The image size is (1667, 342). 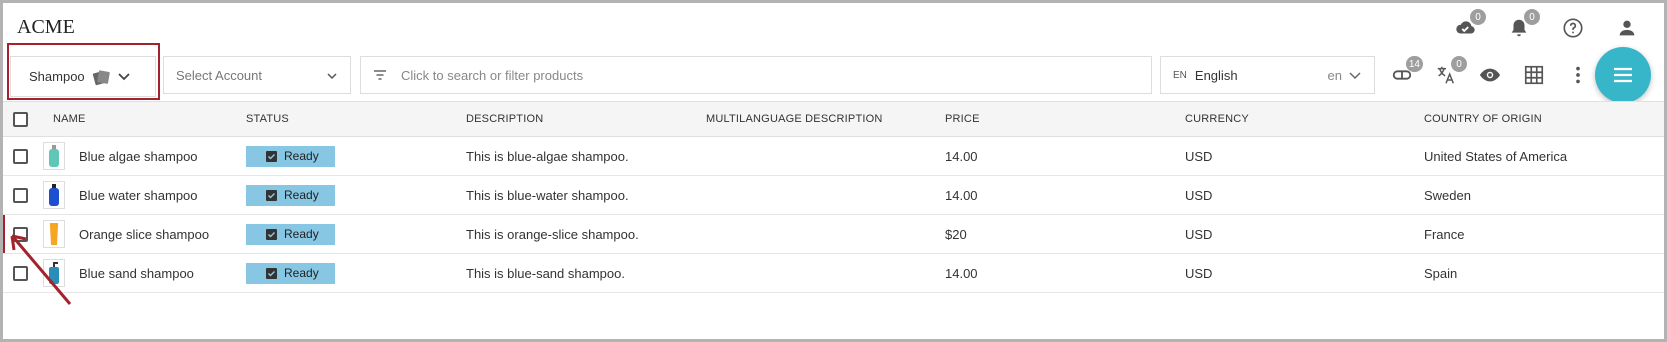 What do you see at coordinates (1534, 75) in the screenshot?
I see `grid-icon` at bounding box center [1534, 75].